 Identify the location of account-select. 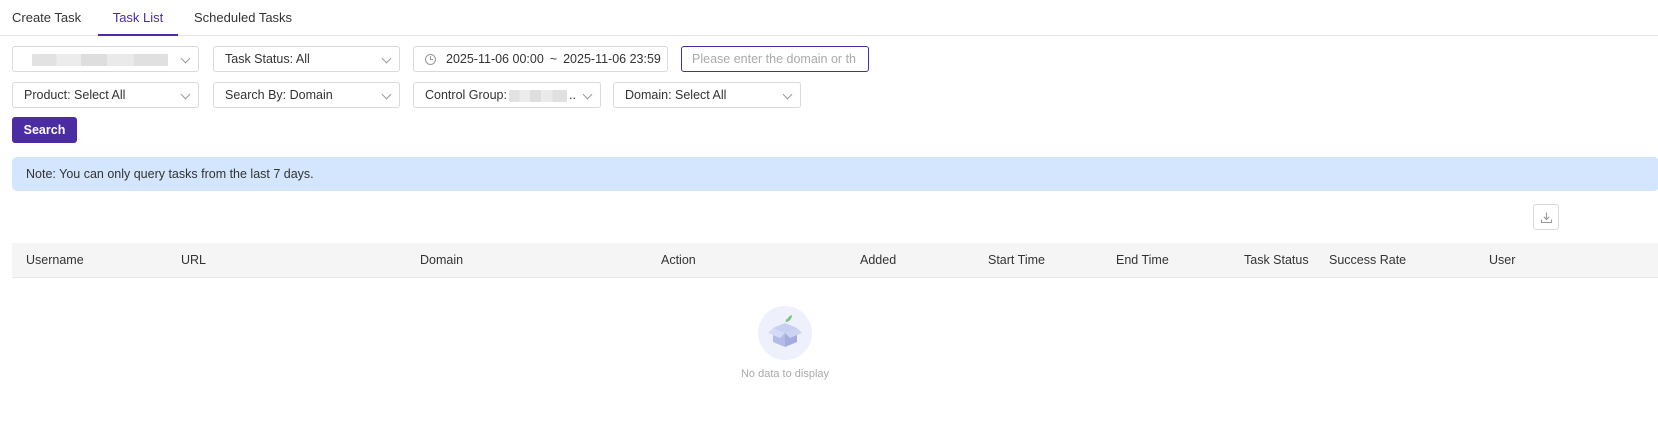
(105, 59).